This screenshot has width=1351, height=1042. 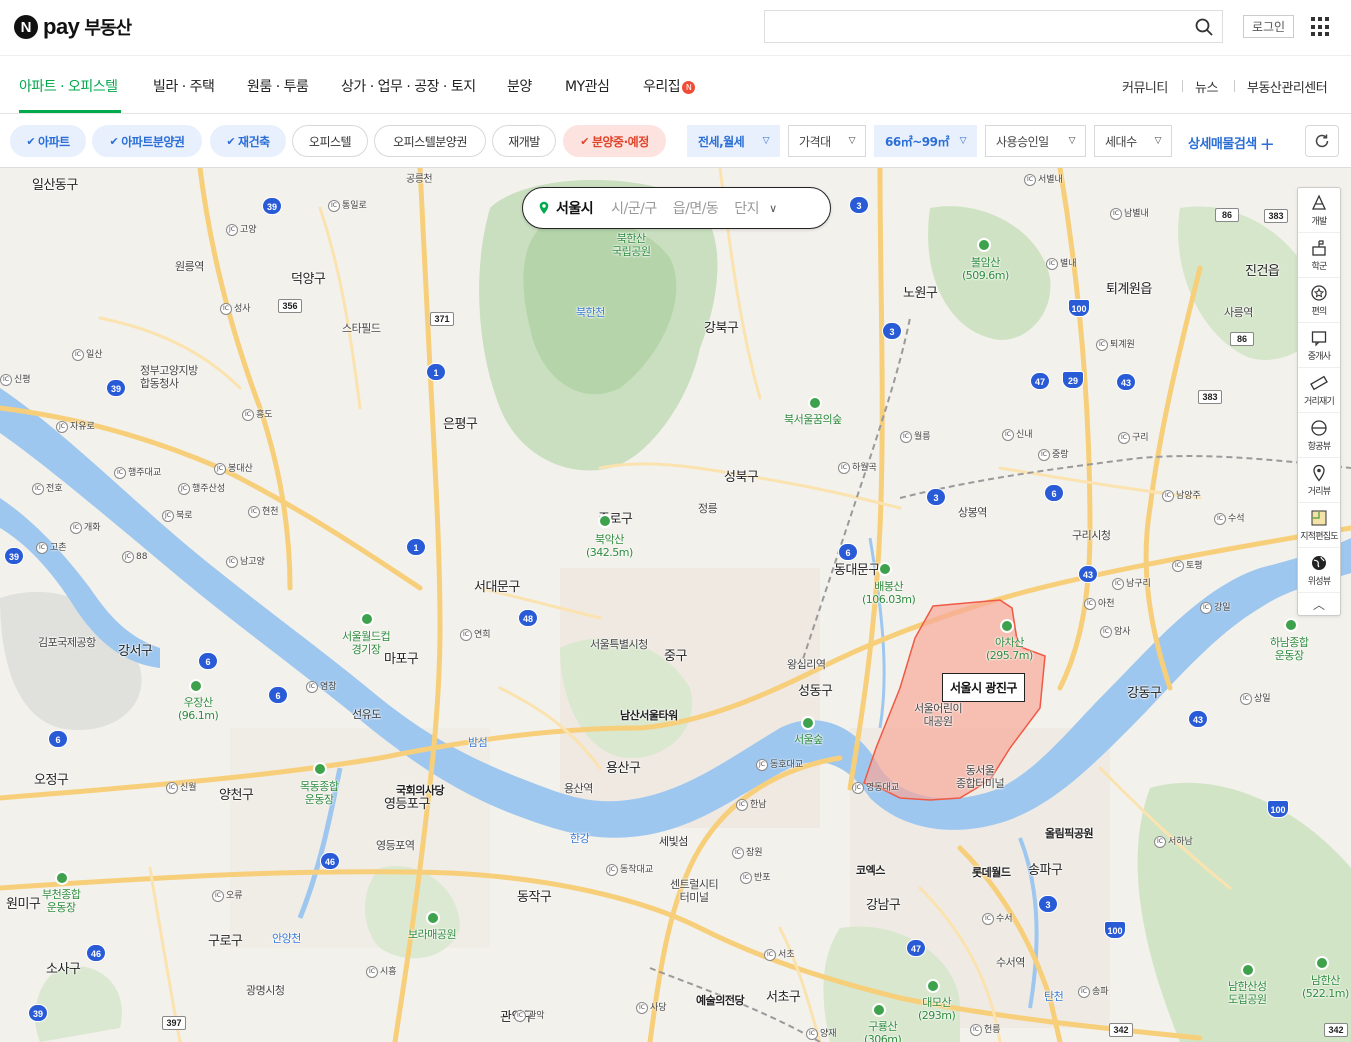 What do you see at coordinates (61, 26) in the screenshot?
I see `logo-pay-text: pay` at bounding box center [61, 26].